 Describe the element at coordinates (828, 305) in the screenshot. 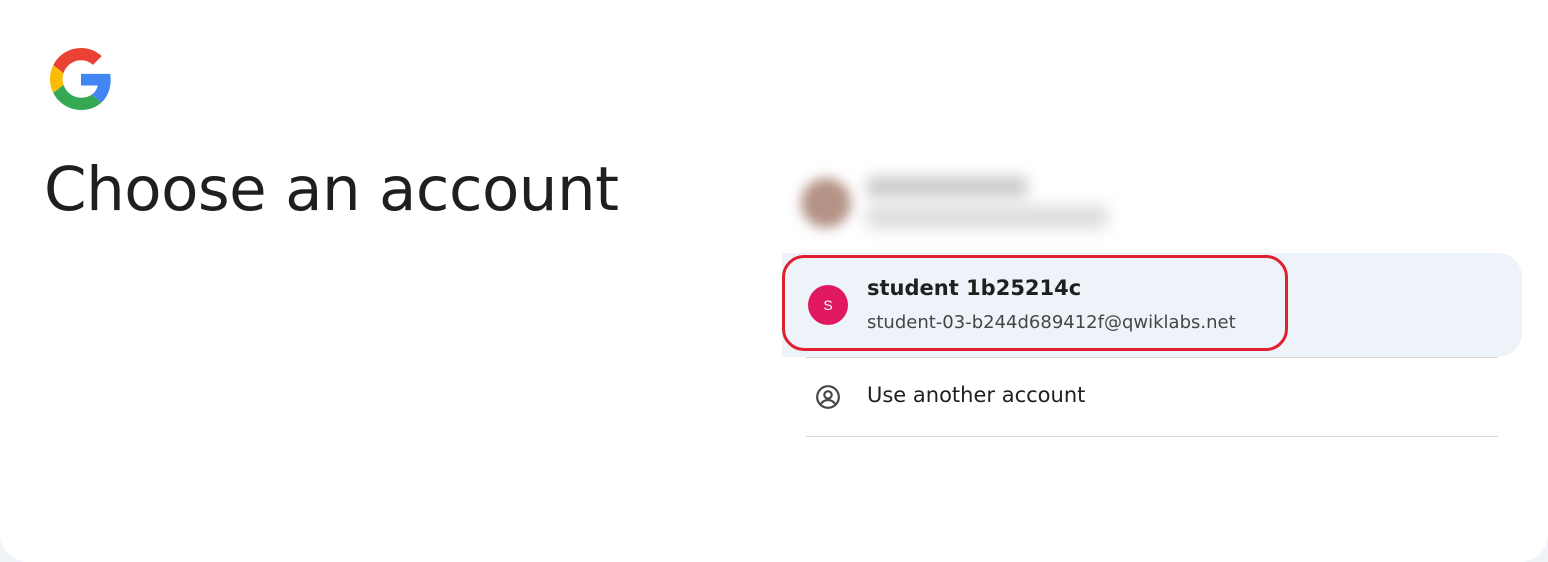

I see `avatar: S` at that location.